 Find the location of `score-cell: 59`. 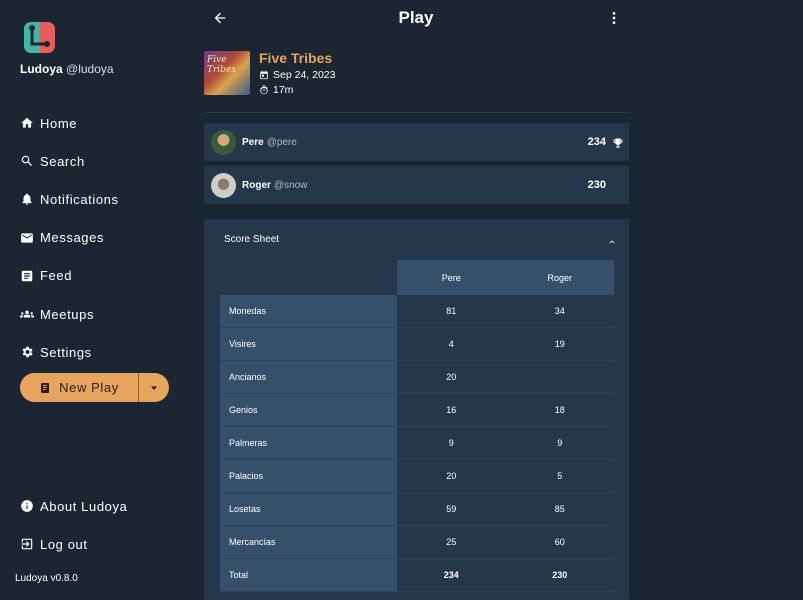

score-cell: 59 is located at coordinates (451, 509).